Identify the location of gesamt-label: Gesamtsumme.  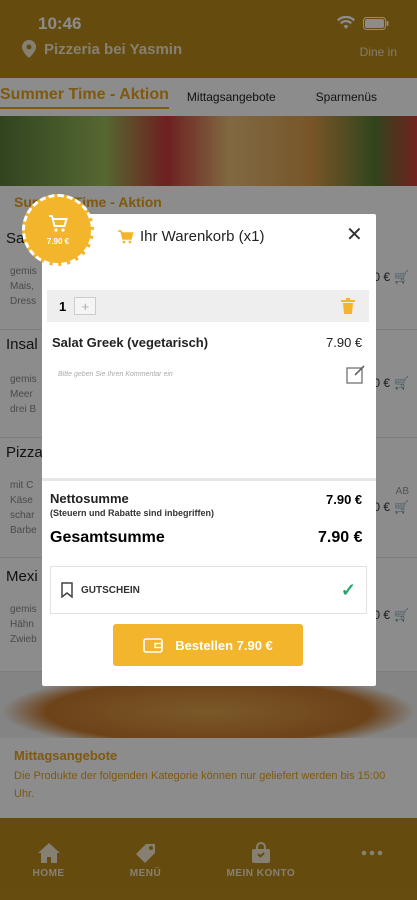
(107, 537).